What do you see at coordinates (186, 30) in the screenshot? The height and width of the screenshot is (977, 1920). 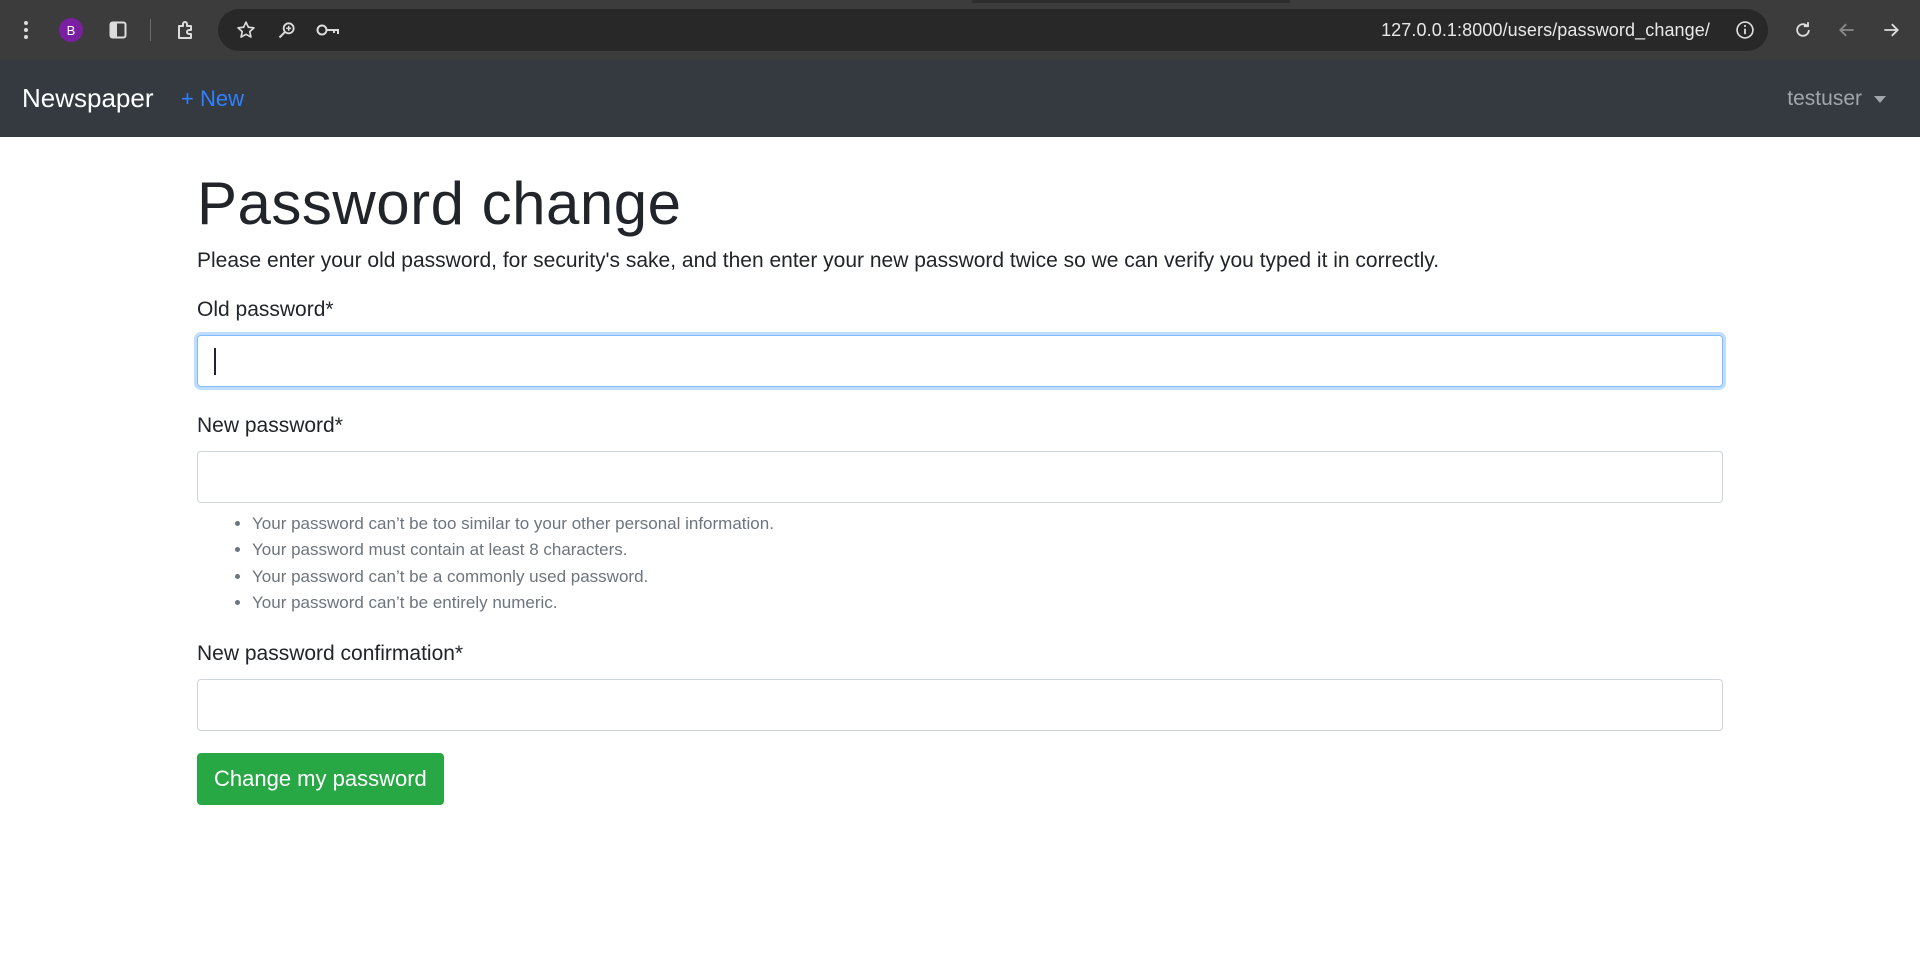 I see `extensions-icon` at bounding box center [186, 30].